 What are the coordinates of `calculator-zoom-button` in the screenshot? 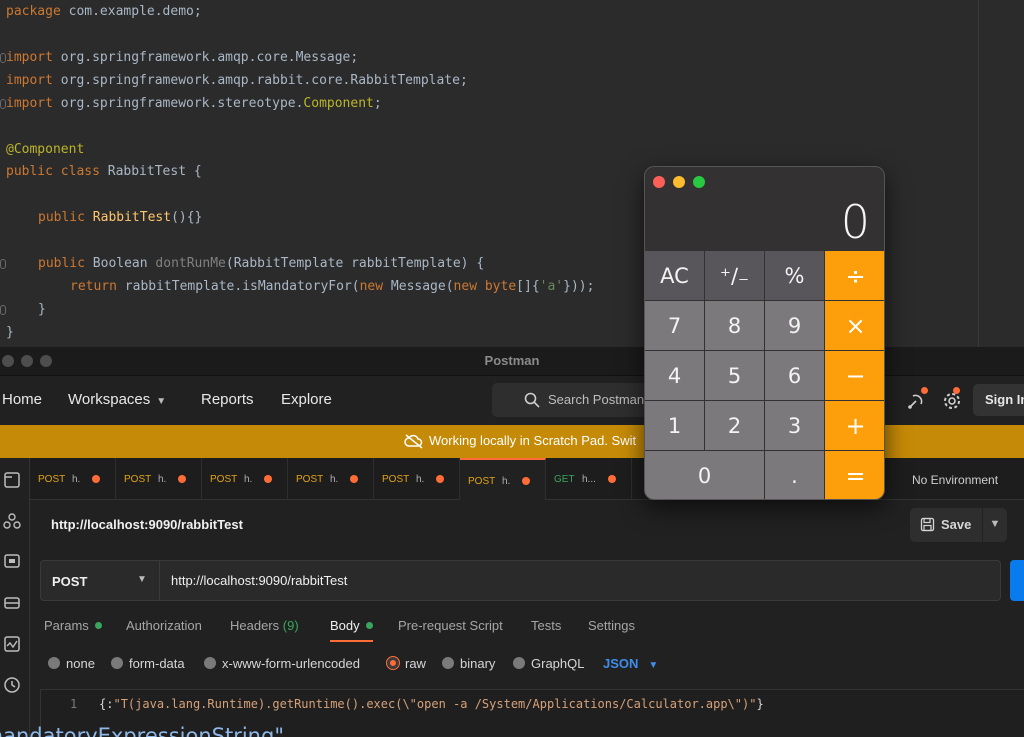 It's located at (699, 182).